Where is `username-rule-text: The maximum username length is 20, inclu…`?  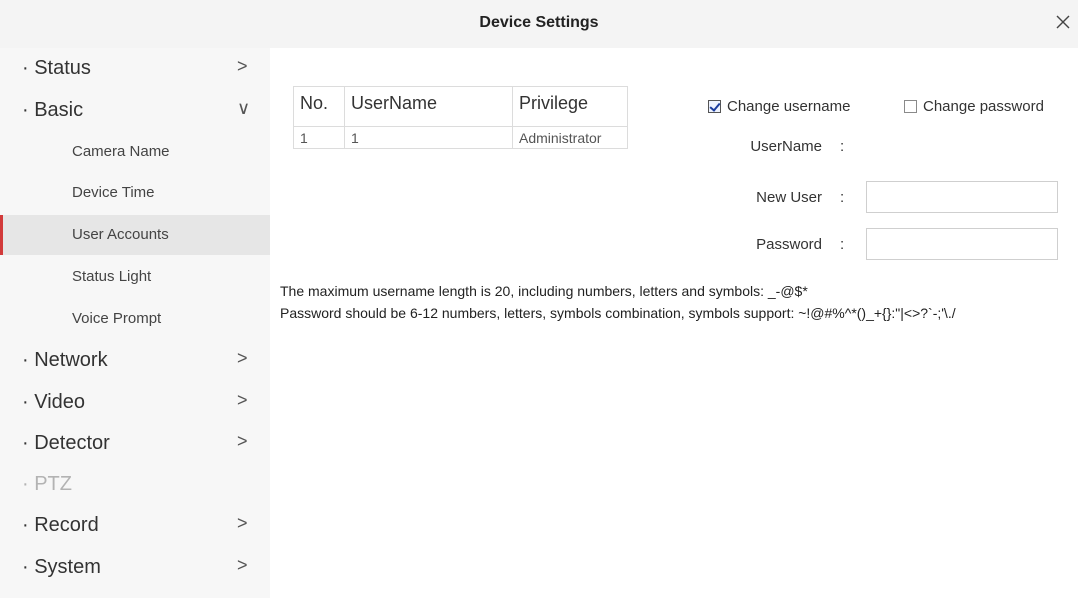
username-rule-text: The maximum username length is 20, inclu… is located at coordinates (544, 291).